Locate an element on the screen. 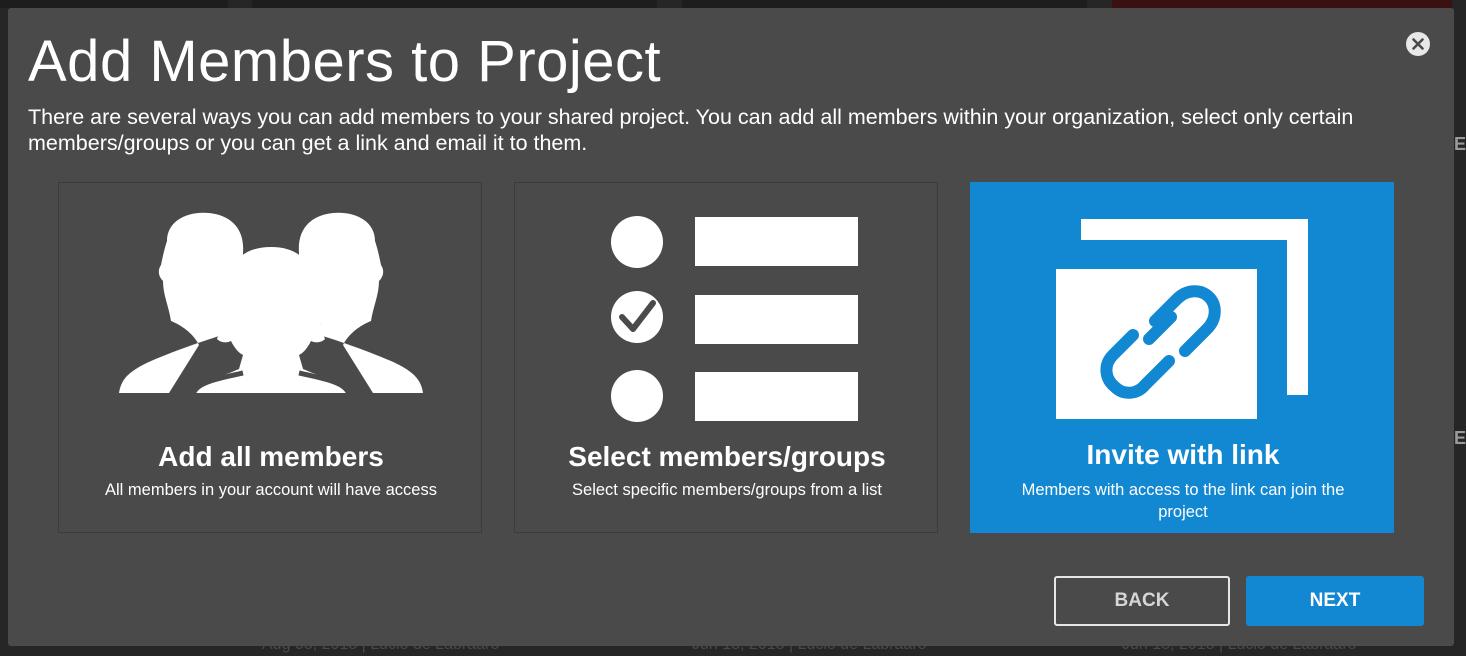 This screenshot has height=656, width=1466. checklist-icon is located at coordinates (734, 319).